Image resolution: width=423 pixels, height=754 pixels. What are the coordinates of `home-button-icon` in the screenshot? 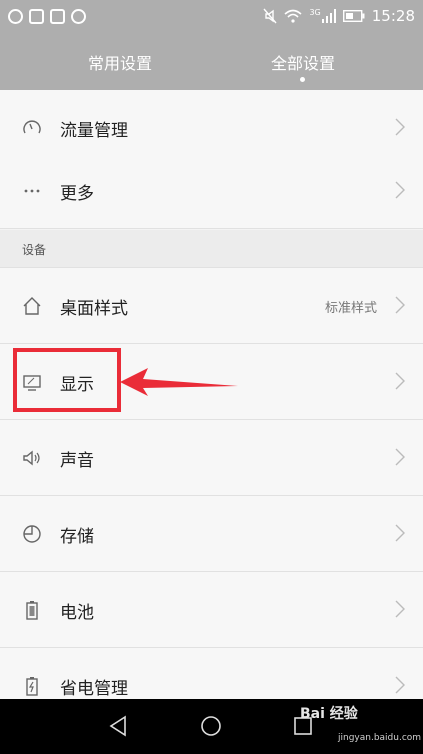 It's located at (211, 726).